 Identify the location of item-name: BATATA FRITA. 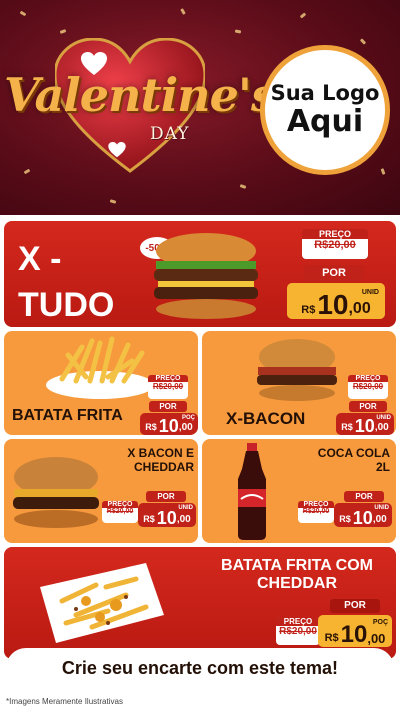
(67, 415).